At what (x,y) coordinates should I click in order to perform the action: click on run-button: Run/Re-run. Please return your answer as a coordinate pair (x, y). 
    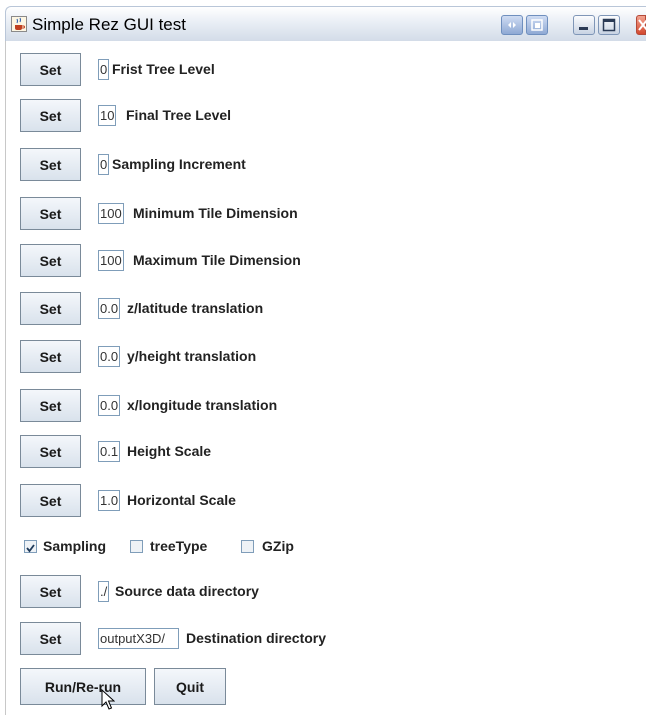
    Looking at the image, I should click on (83, 686).